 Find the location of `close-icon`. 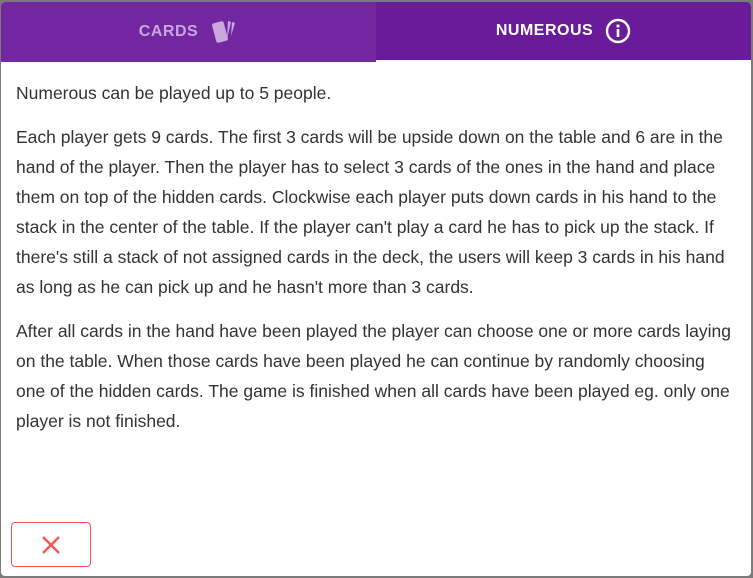

close-icon is located at coordinates (51, 544).